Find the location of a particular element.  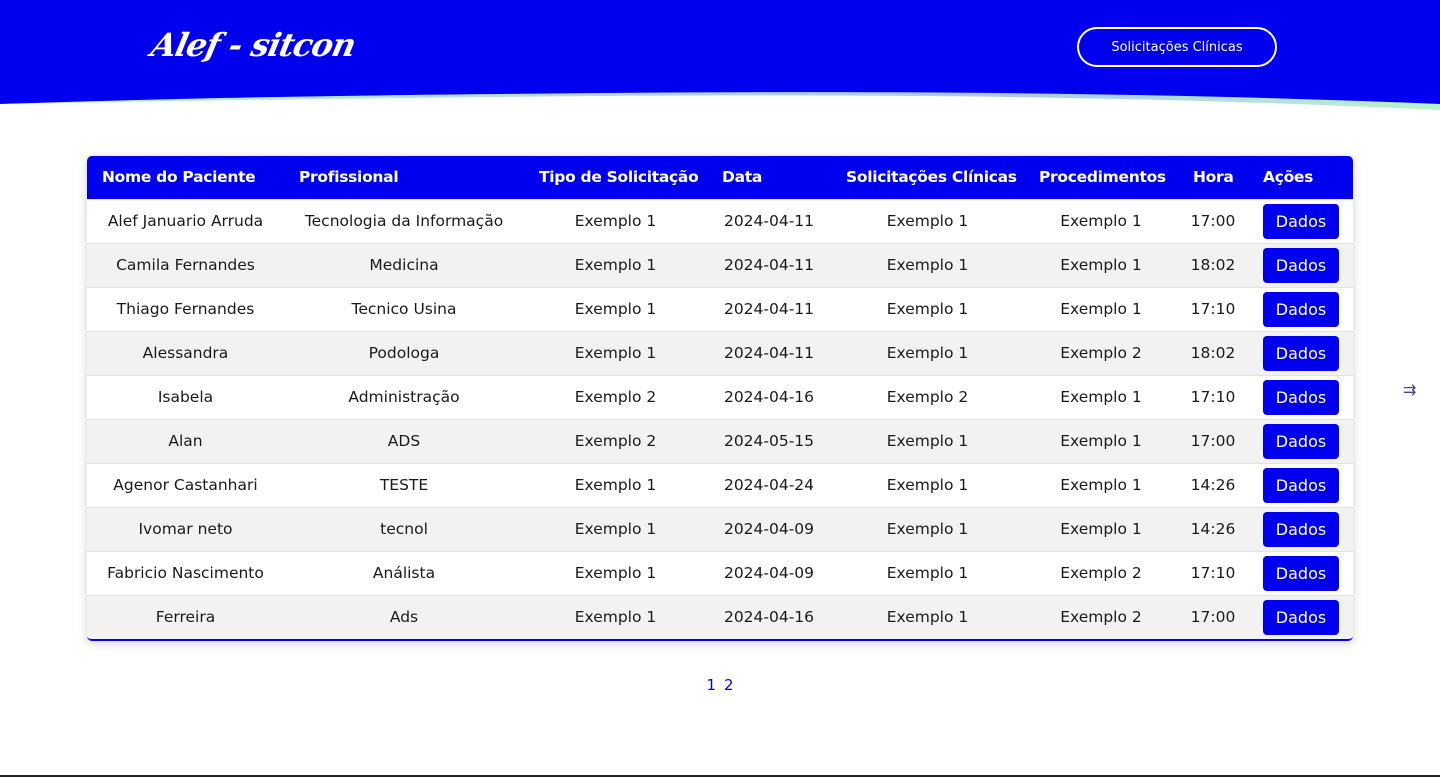

column-header: Ações is located at coordinates (1288, 177).